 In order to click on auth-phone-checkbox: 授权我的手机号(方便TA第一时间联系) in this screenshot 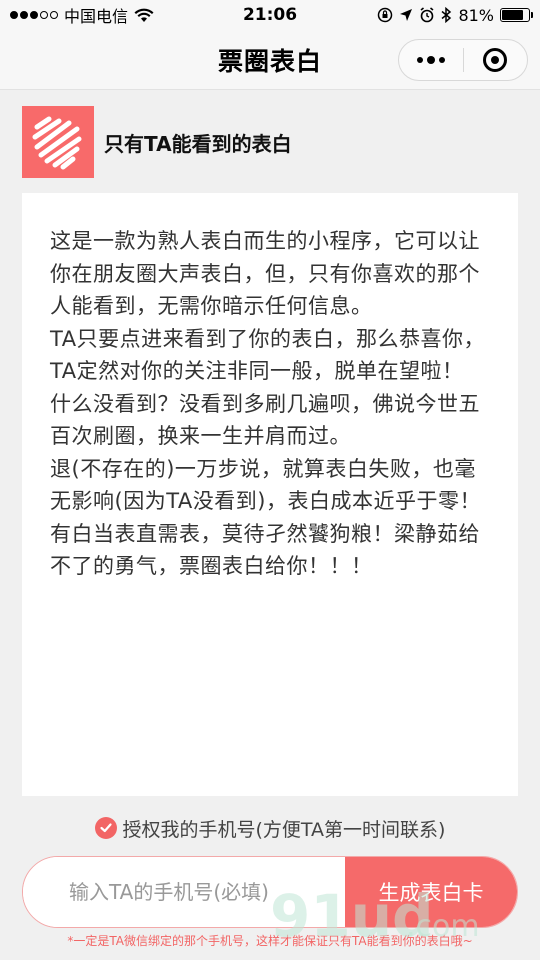, I will do `click(270, 828)`.